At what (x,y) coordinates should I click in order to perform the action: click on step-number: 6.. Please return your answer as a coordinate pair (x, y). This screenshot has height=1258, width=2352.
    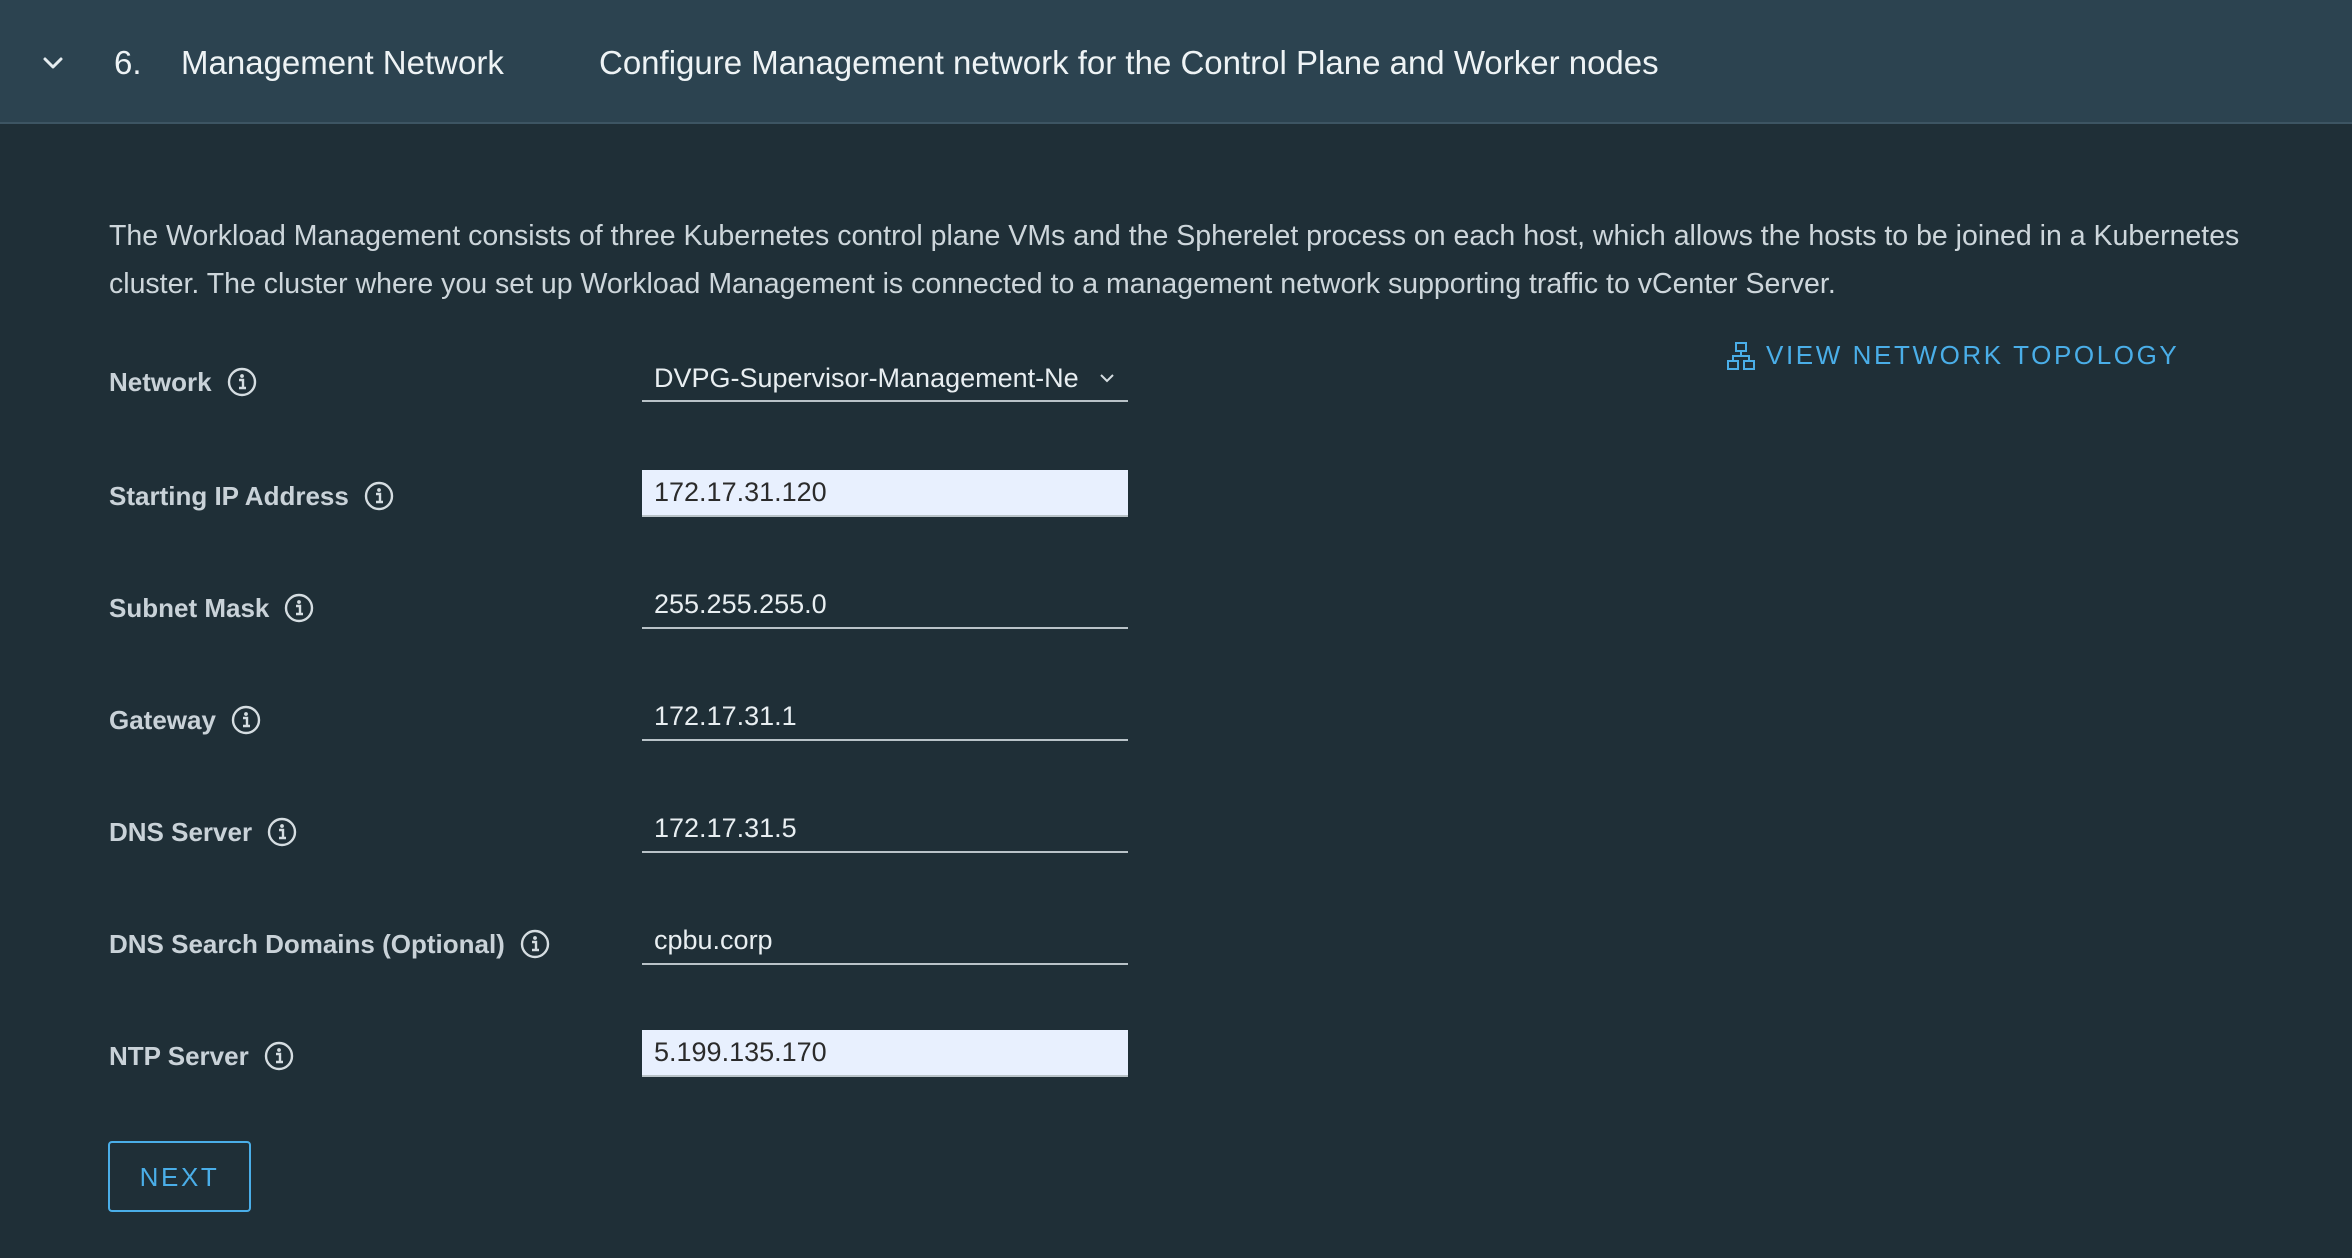
    Looking at the image, I should click on (128, 62).